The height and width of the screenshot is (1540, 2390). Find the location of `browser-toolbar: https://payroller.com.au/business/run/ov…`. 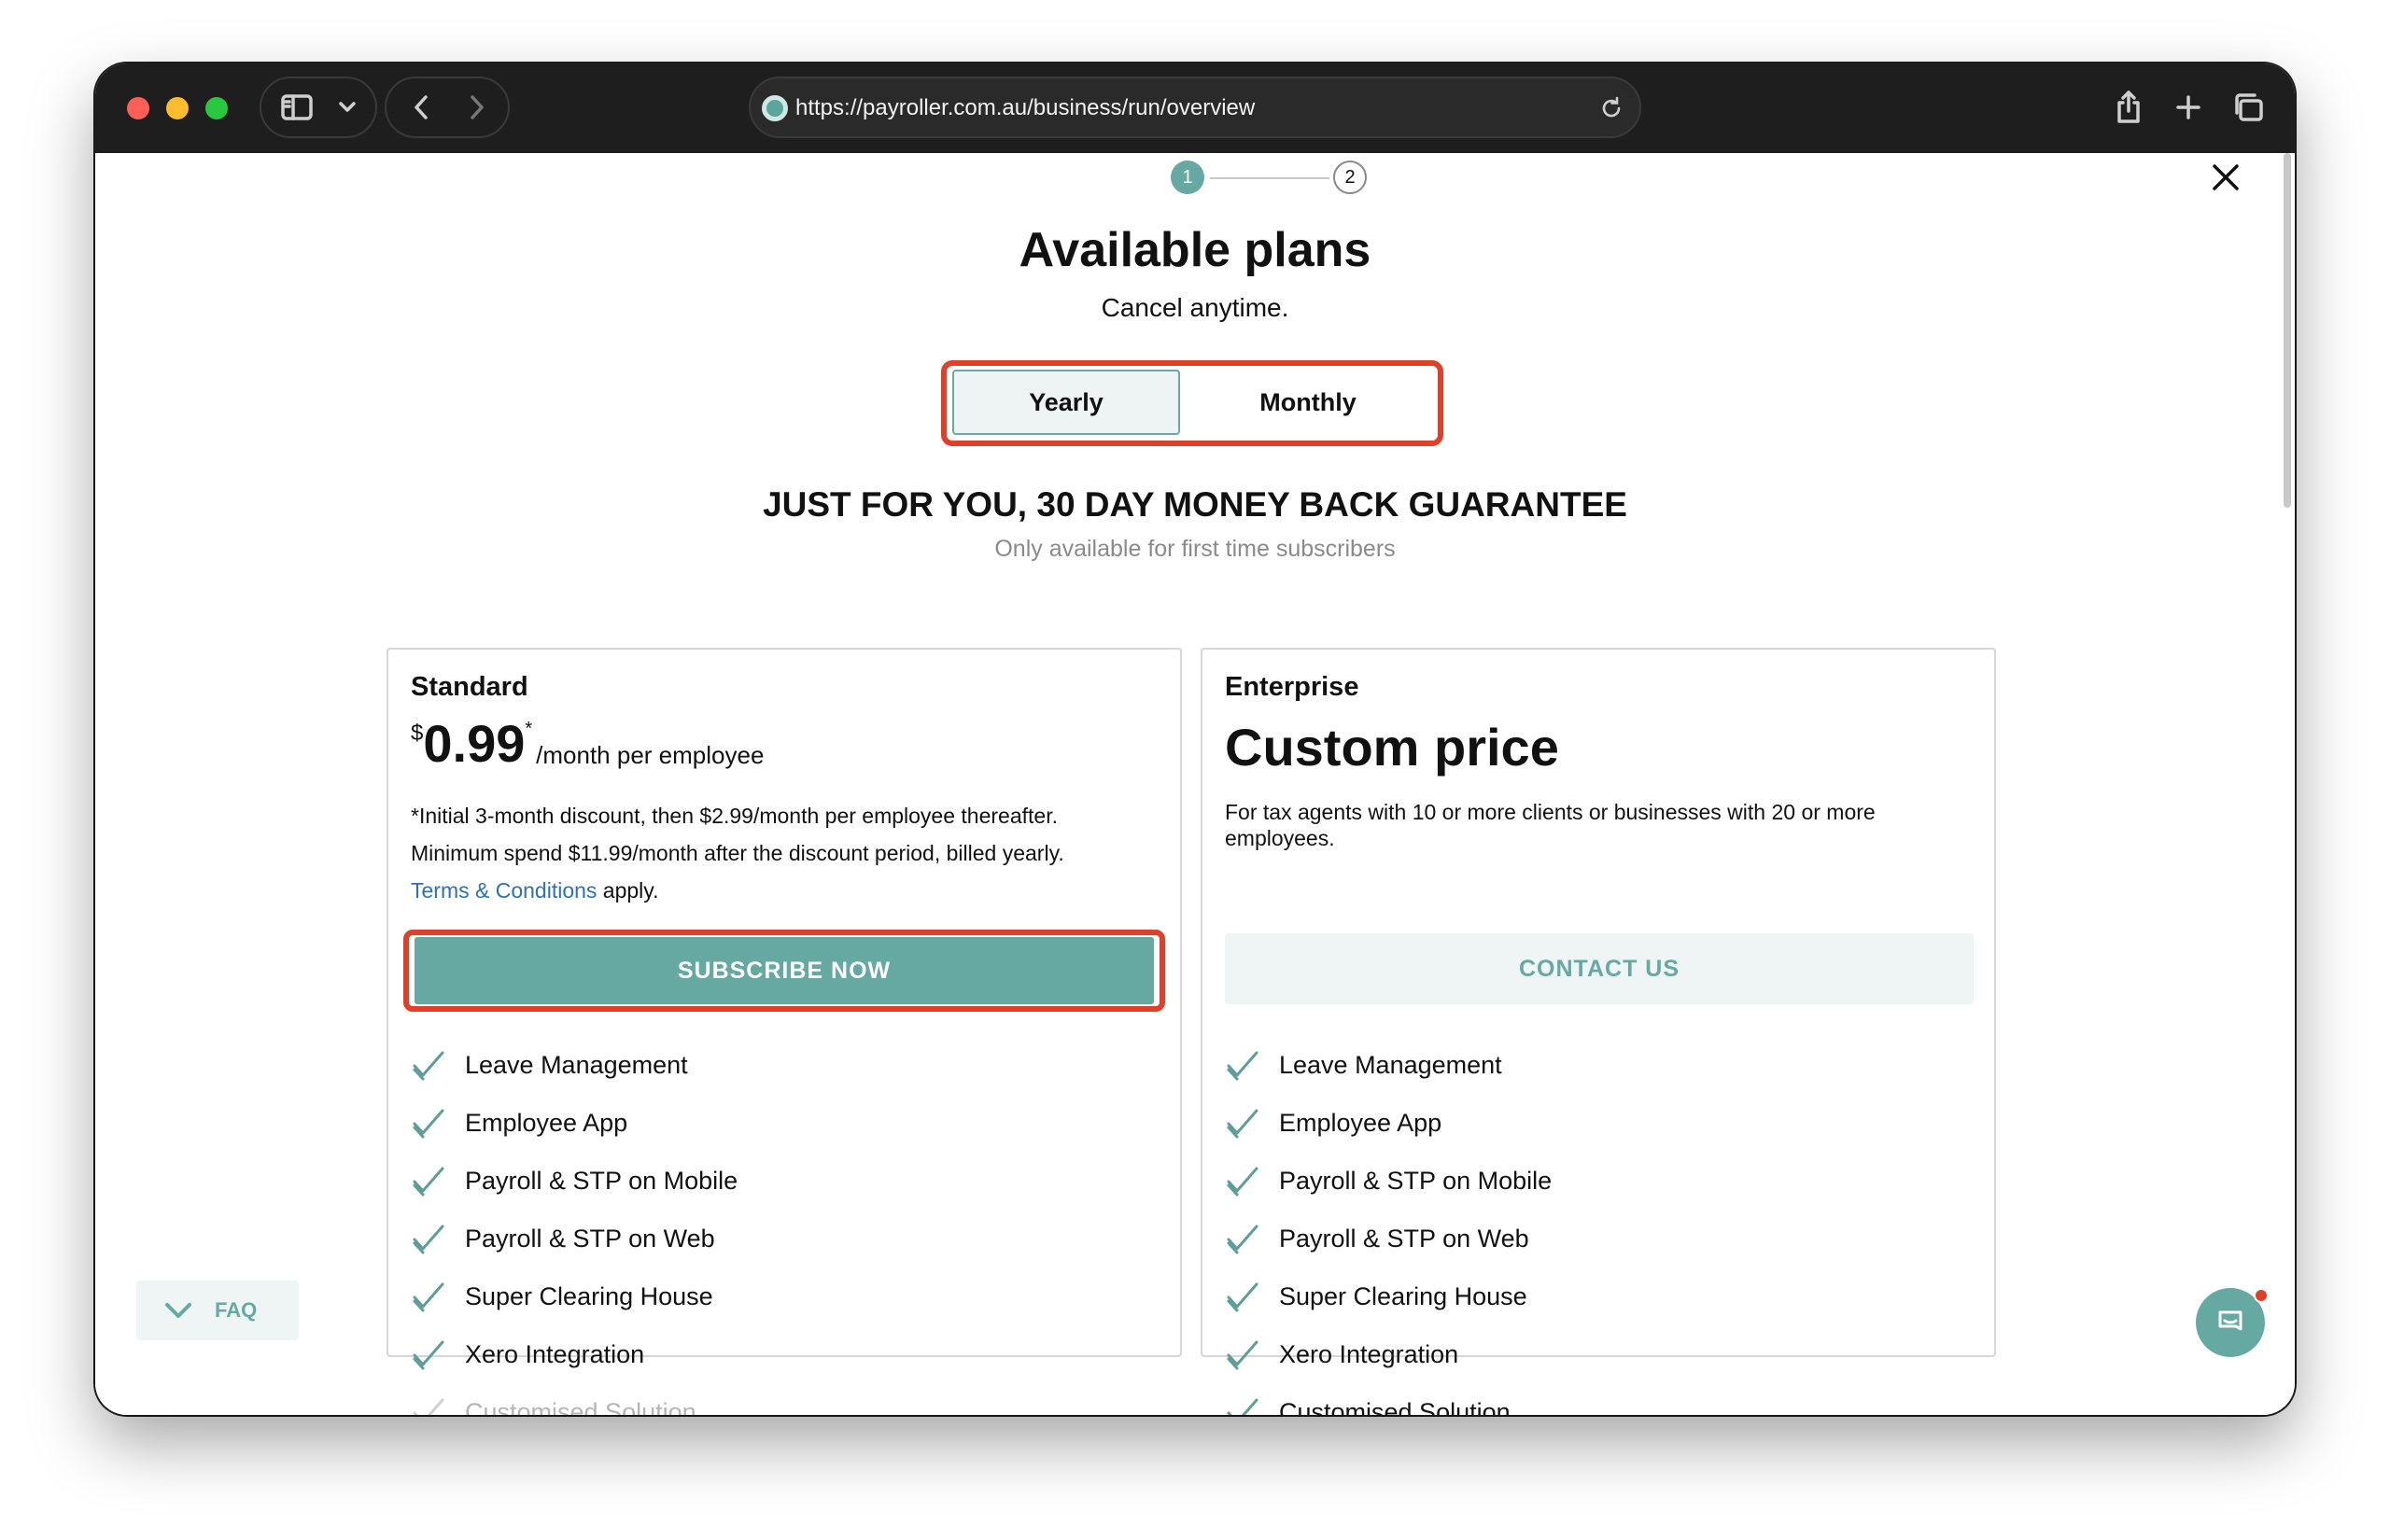

browser-toolbar: https://payroller.com.au/business/run/ov… is located at coordinates (1195, 108).